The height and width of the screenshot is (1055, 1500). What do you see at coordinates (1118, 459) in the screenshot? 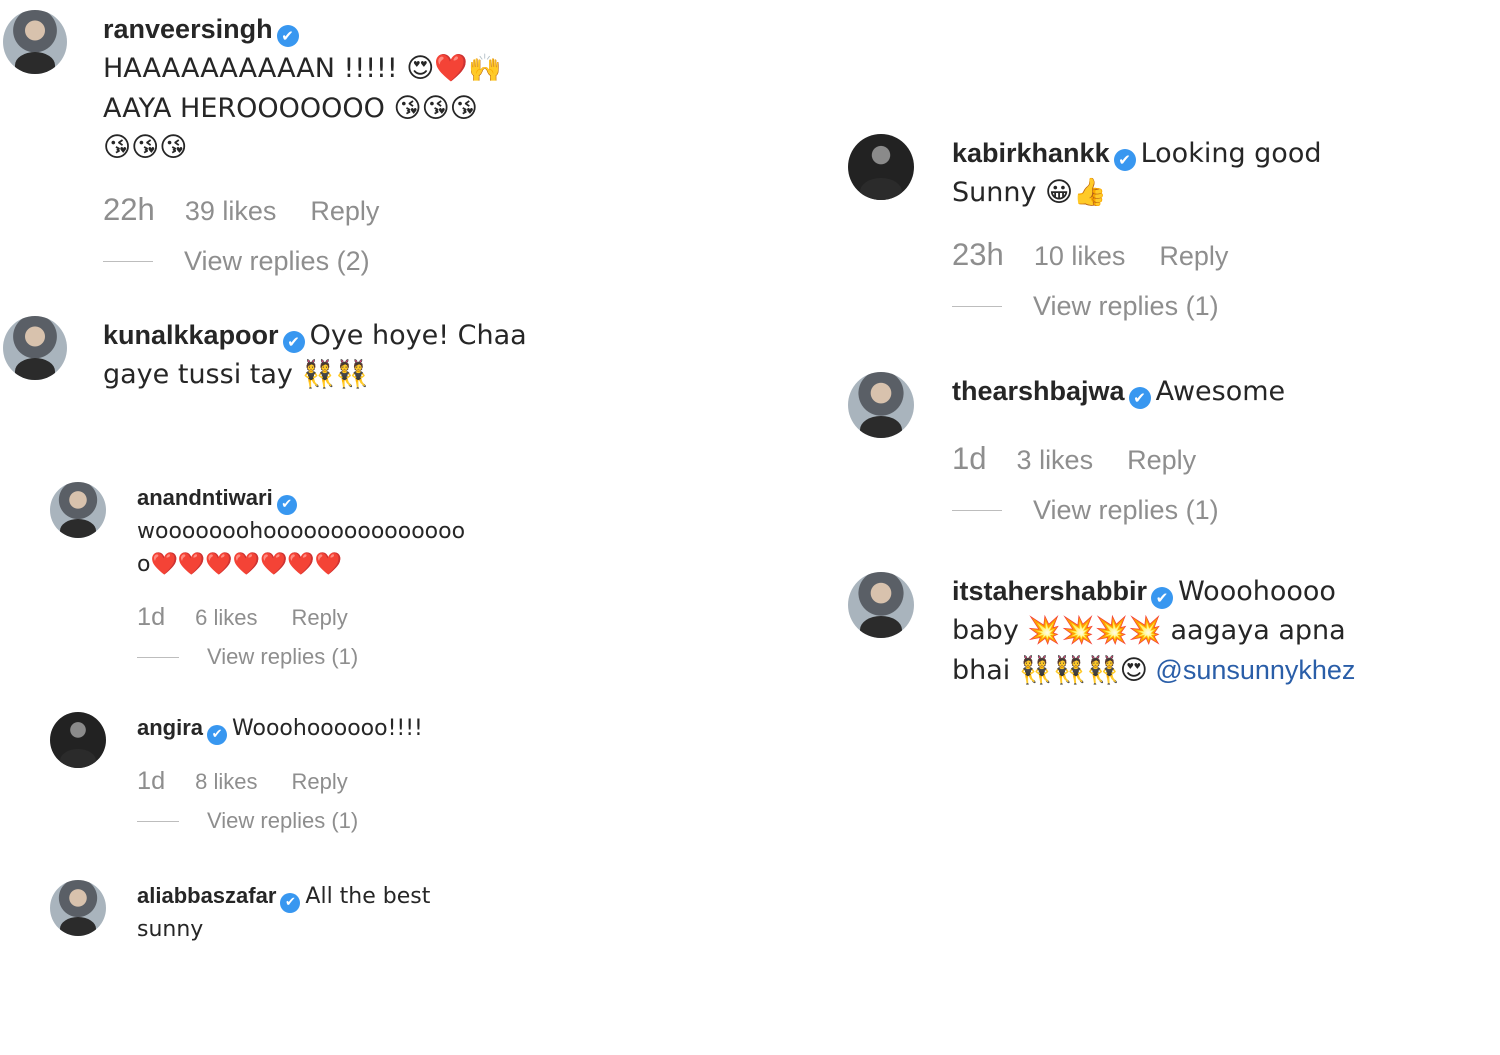
I see `comment-meta: 1d 3 likes Reply` at bounding box center [1118, 459].